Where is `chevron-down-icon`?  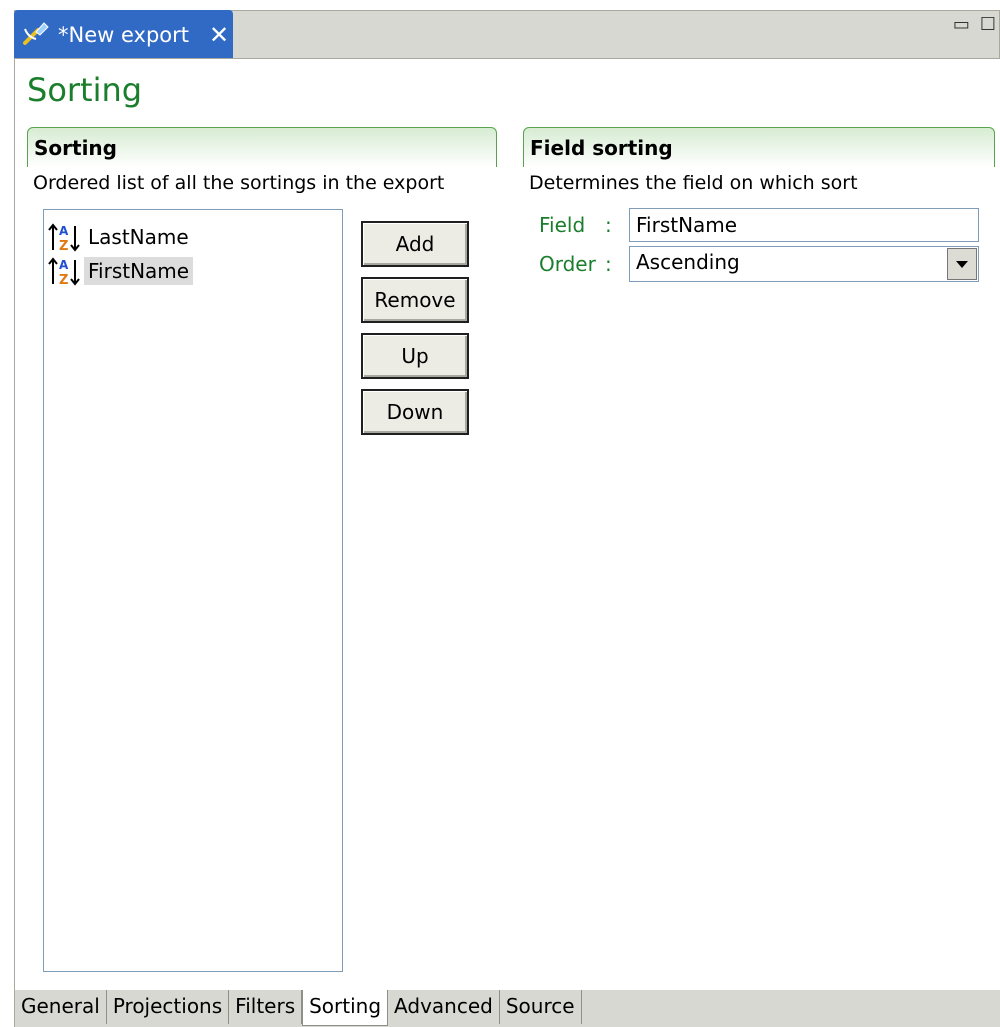
chevron-down-icon is located at coordinates (962, 264).